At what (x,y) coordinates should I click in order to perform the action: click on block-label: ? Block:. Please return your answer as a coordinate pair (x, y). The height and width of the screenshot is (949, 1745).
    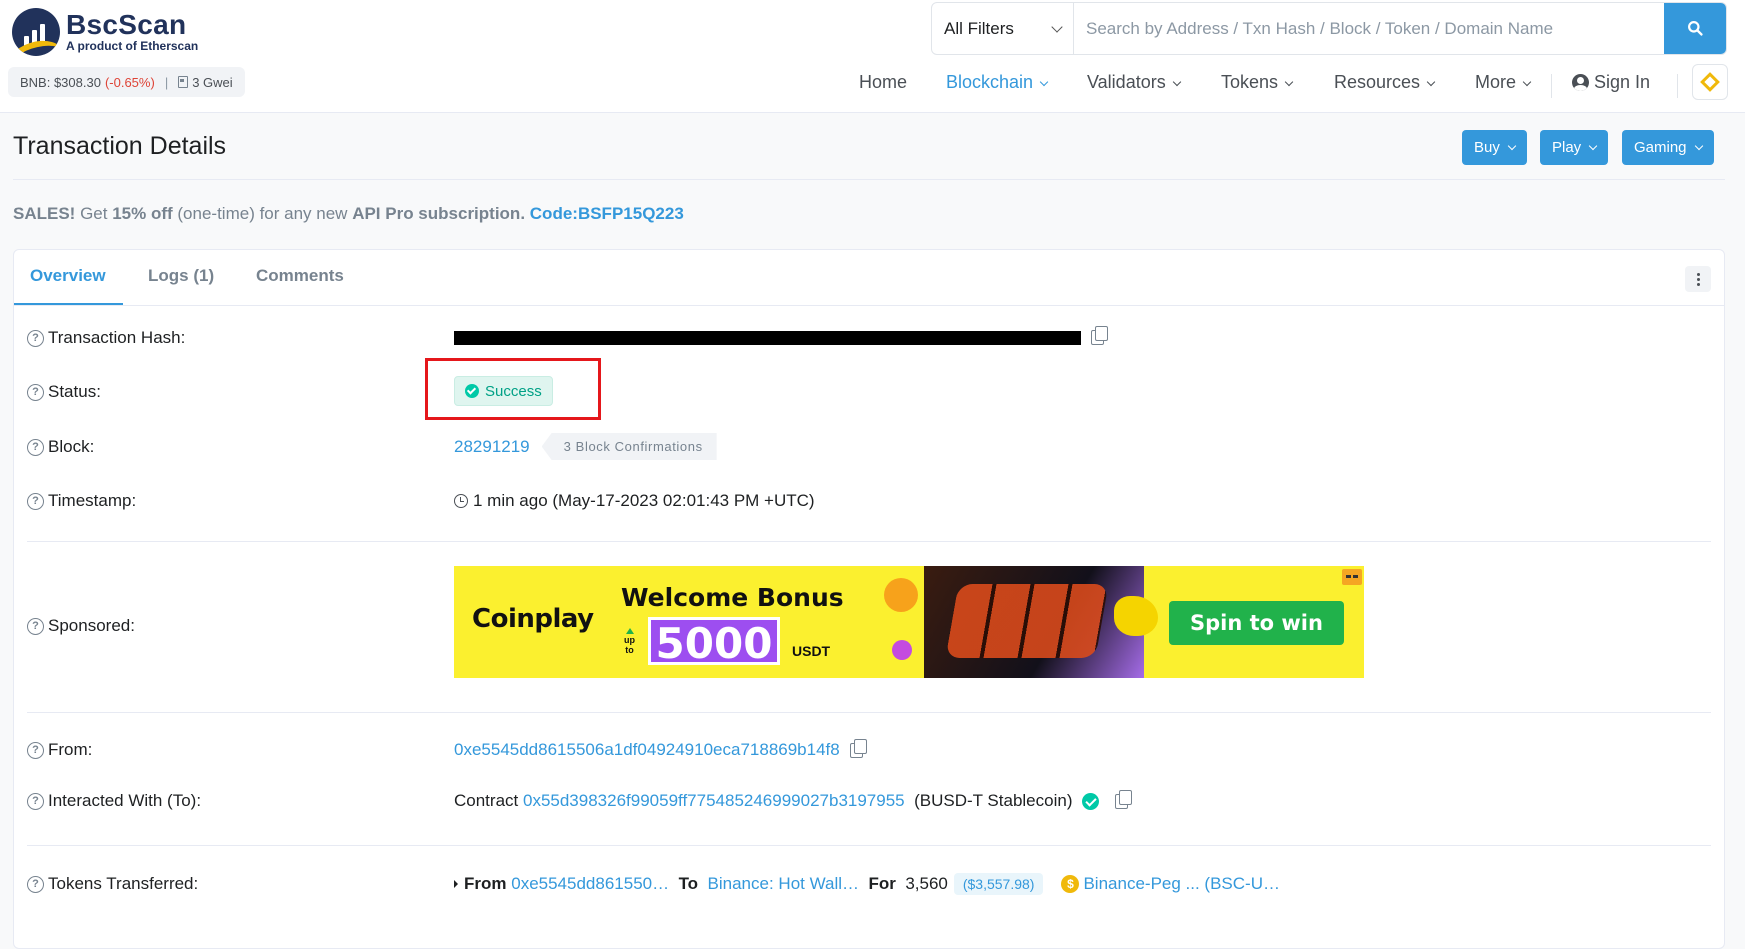
    Looking at the image, I should click on (60, 447).